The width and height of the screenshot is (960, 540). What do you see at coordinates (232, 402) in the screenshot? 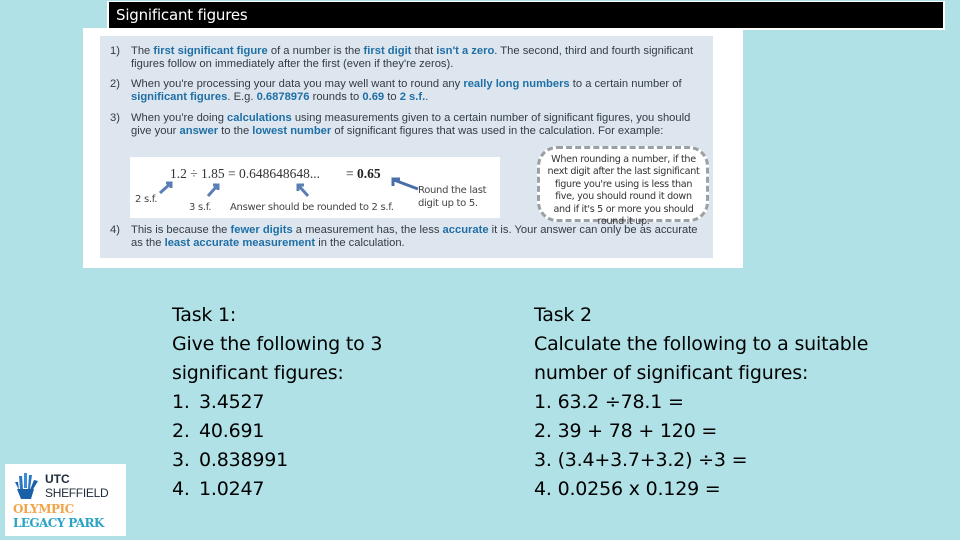
I see `item-value: 3.4527` at bounding box center [232, 402].